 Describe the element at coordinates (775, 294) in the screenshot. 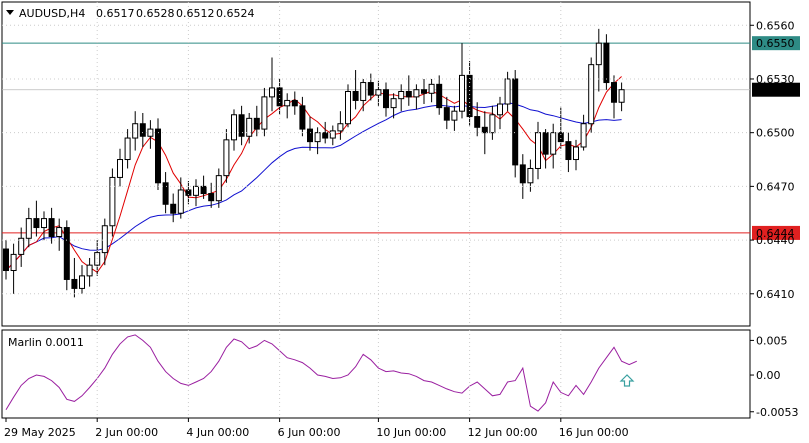

I see `price-tick-label: 0.6410` at that location.